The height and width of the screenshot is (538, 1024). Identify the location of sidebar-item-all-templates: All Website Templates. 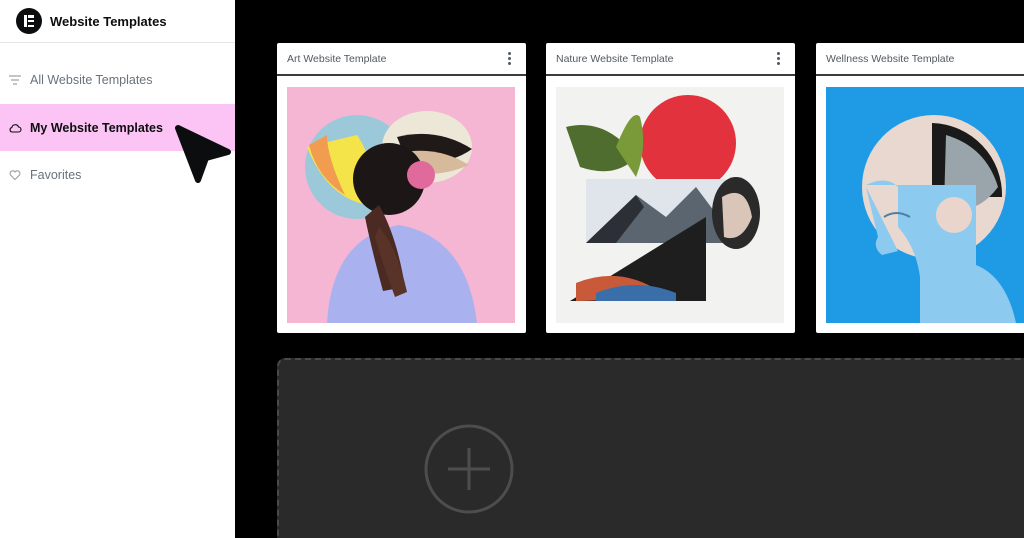
(117, 79).